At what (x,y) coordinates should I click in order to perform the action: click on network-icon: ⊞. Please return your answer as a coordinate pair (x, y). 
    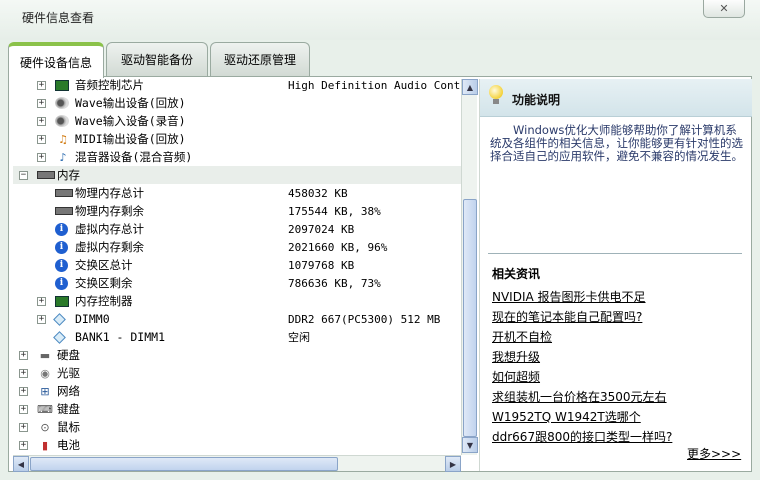
    Looking at the image, I should click on (45, 391).